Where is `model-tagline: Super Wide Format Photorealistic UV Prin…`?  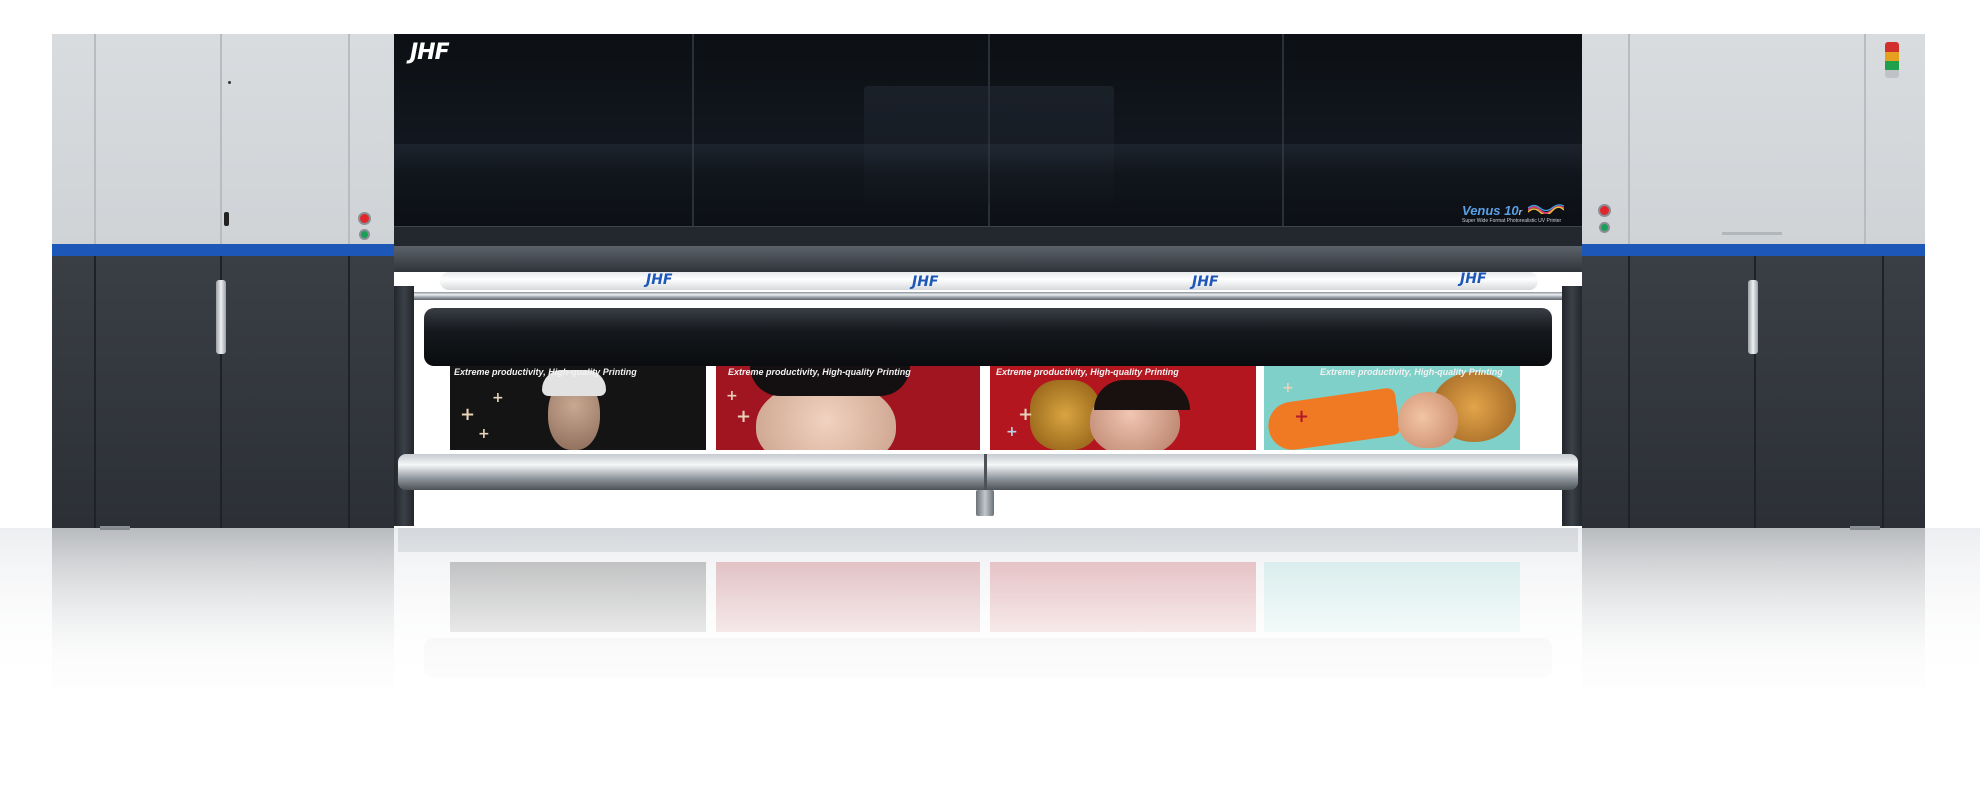 model-tagline: Super Wide Format Photorealistic UV Prin… is located at coordinates (1512, 221).